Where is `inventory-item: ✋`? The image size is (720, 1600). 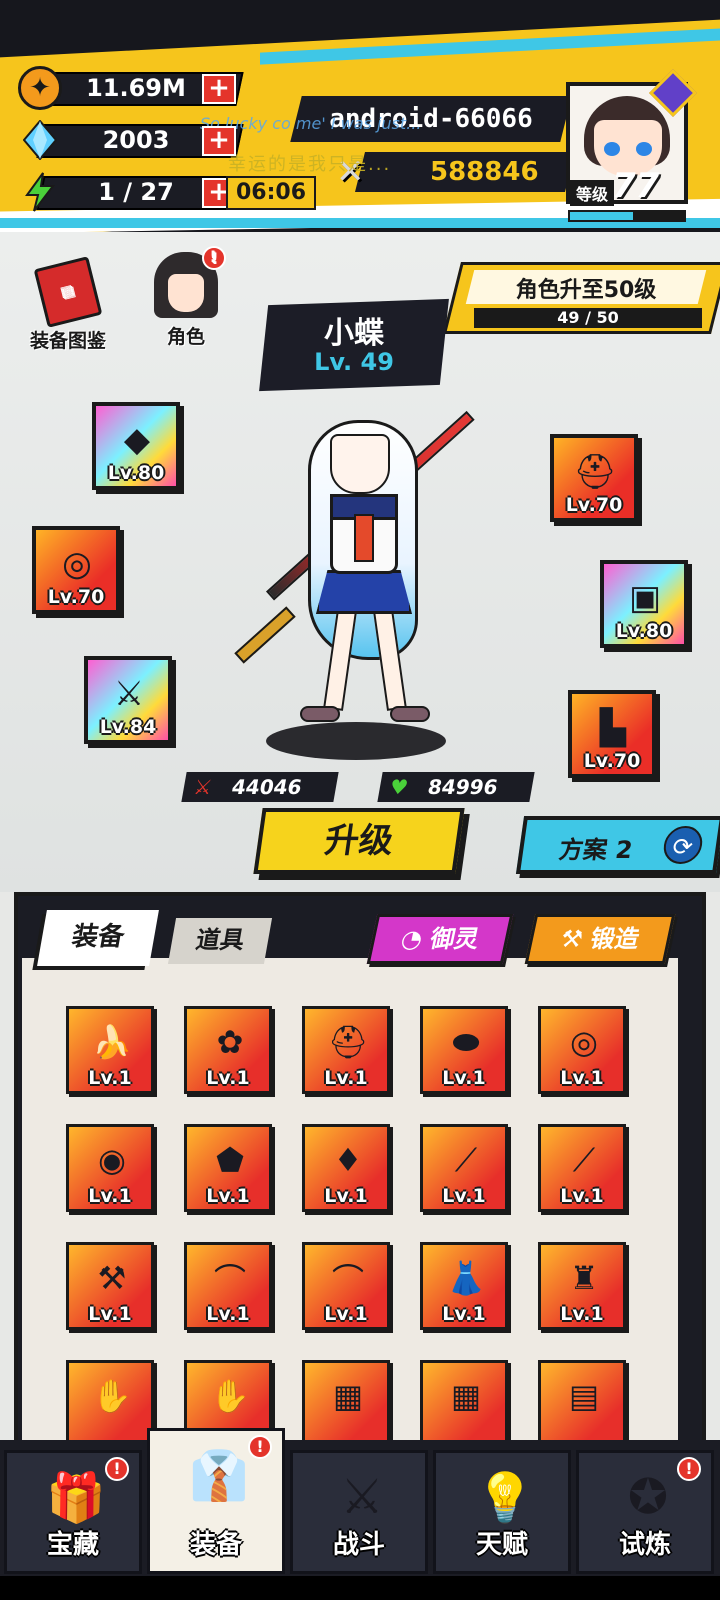
inventory-item: ✋ is located at coordinates (110, 1404).